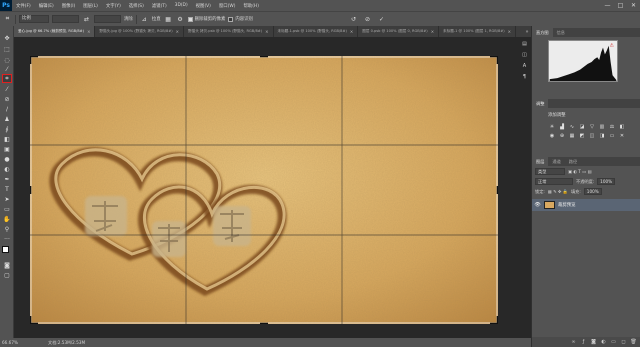  Describe the element at coordinates (69, 6) in the screenshot. I see `menu-item: 图像(I)` at that location.